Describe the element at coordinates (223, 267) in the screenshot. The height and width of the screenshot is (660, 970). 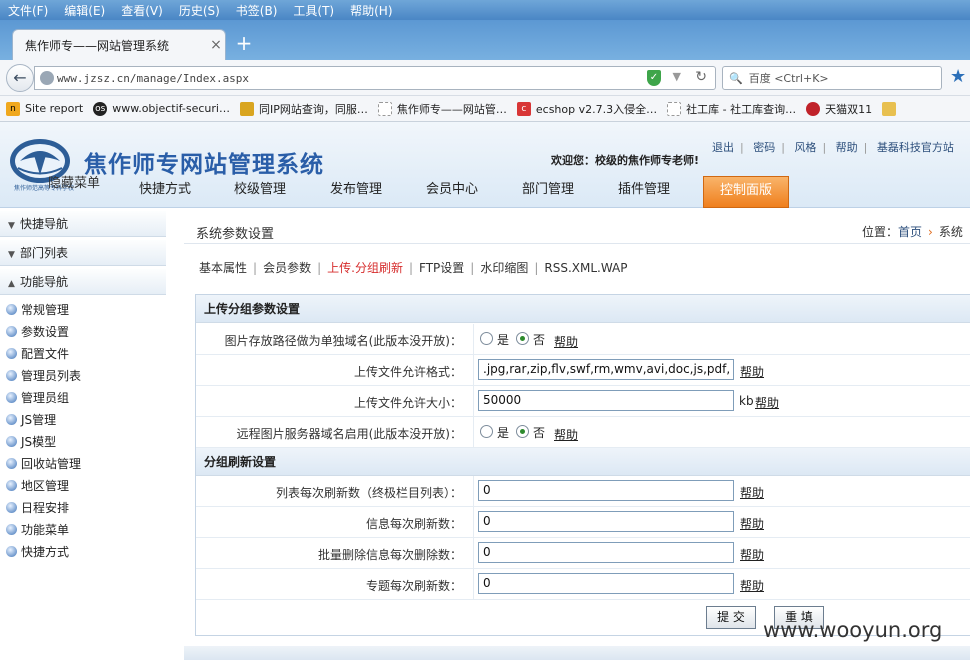
I see `tab-basic: 基本属性` at that location.